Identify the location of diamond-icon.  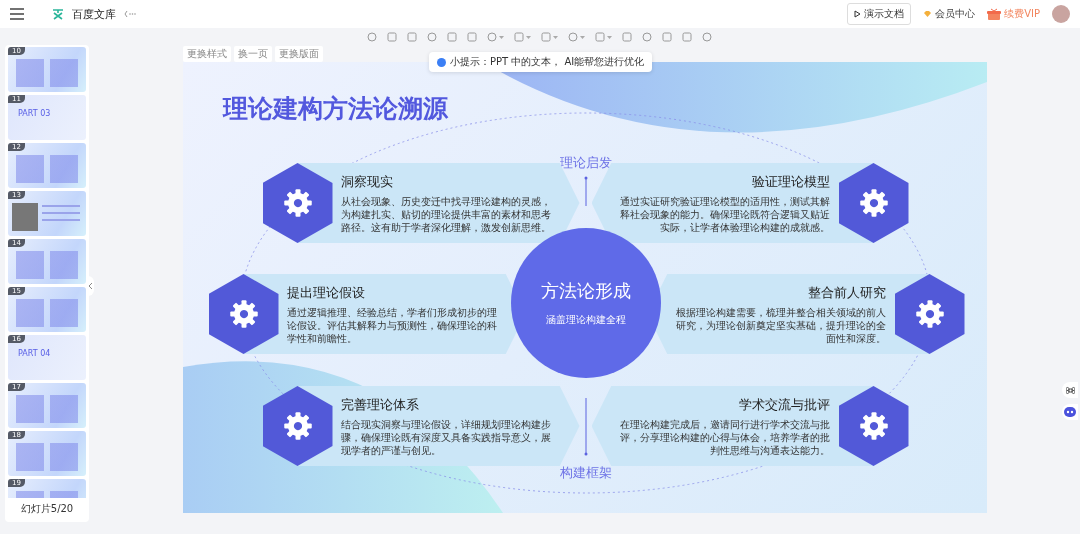
(928, 14).